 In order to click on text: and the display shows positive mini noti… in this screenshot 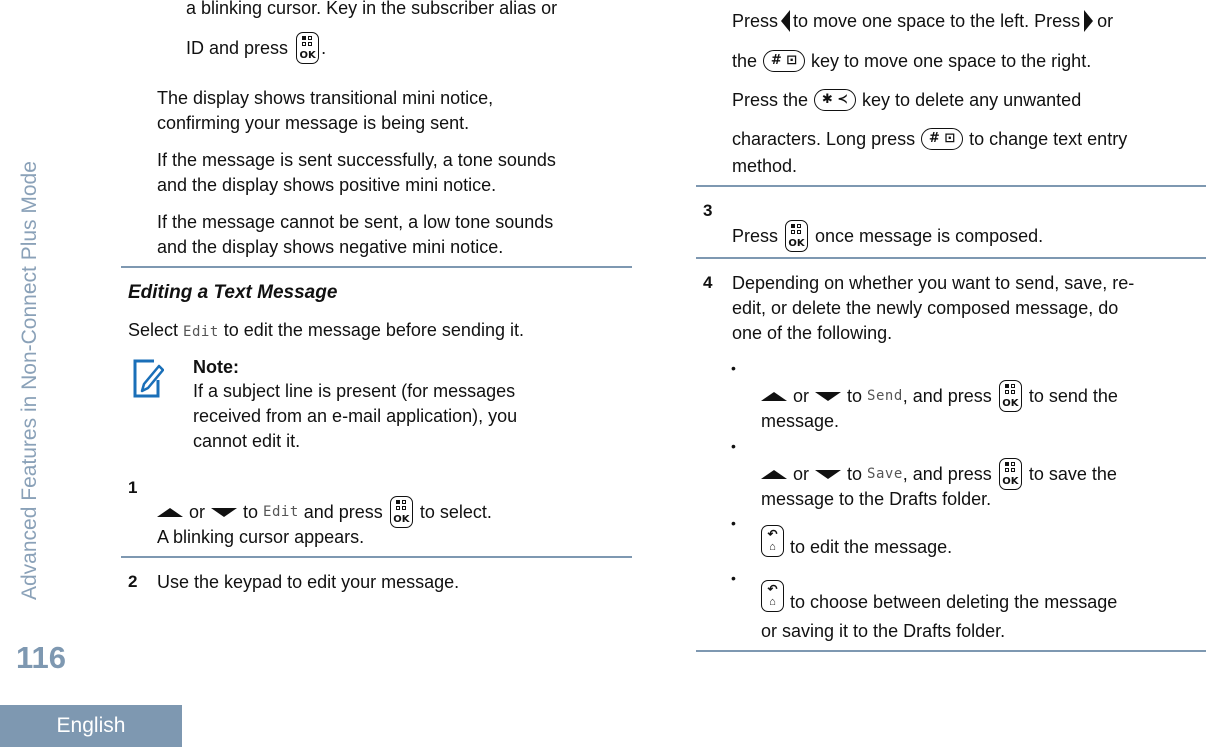, I will do `click(327, 185)`.